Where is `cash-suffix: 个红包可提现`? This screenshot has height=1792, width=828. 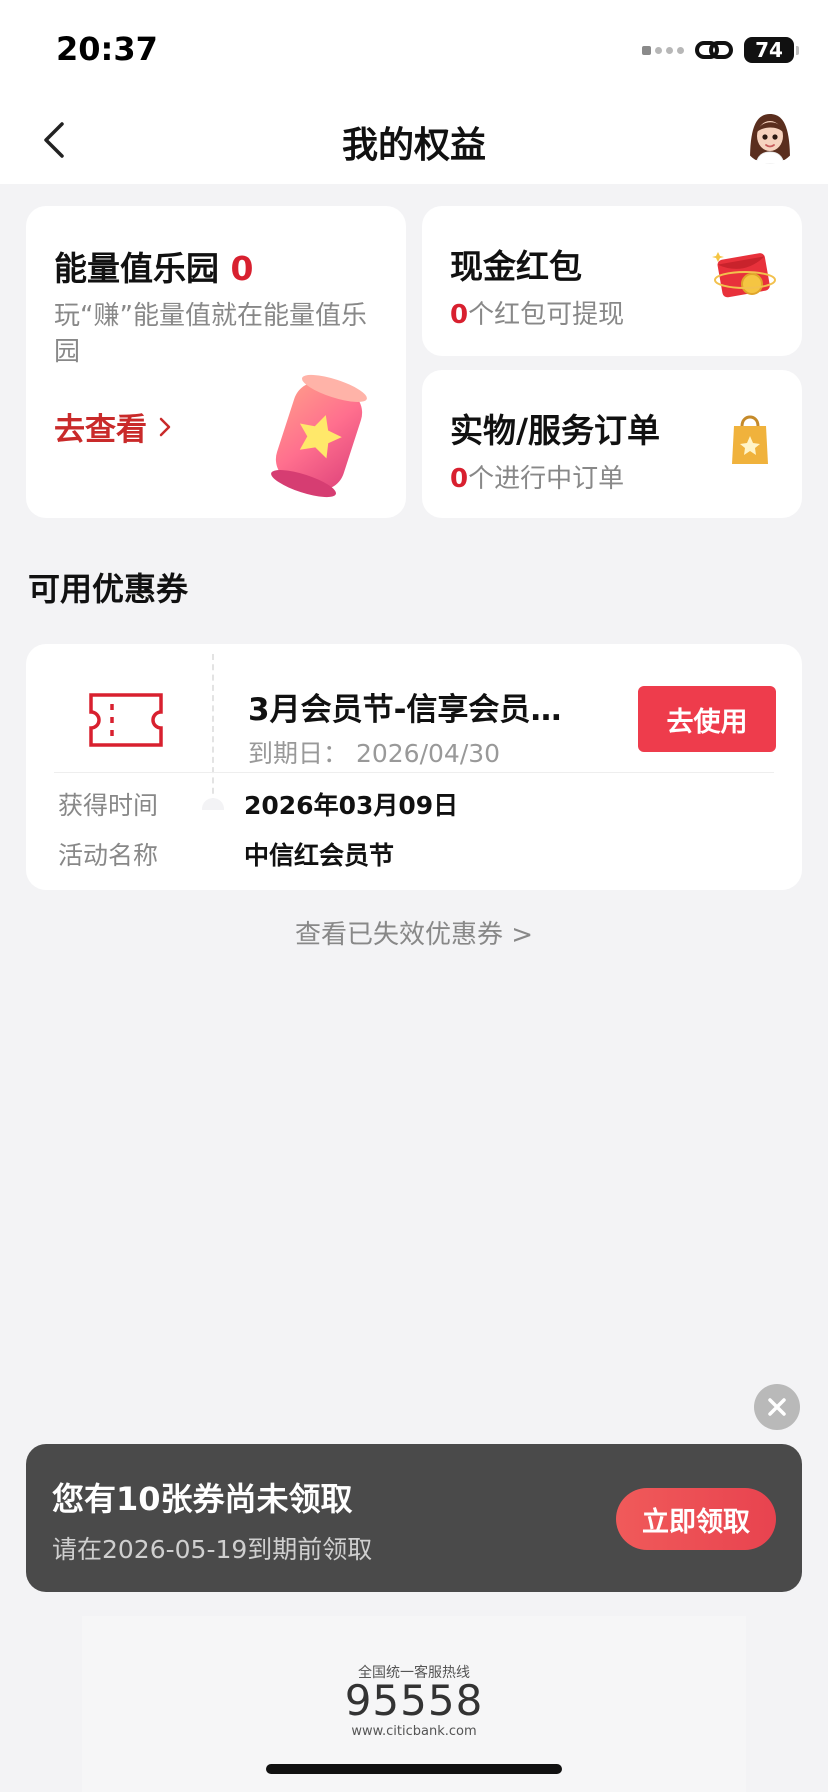
cash-suffix: 个红包可提现 is located at coordinates (546, 315).